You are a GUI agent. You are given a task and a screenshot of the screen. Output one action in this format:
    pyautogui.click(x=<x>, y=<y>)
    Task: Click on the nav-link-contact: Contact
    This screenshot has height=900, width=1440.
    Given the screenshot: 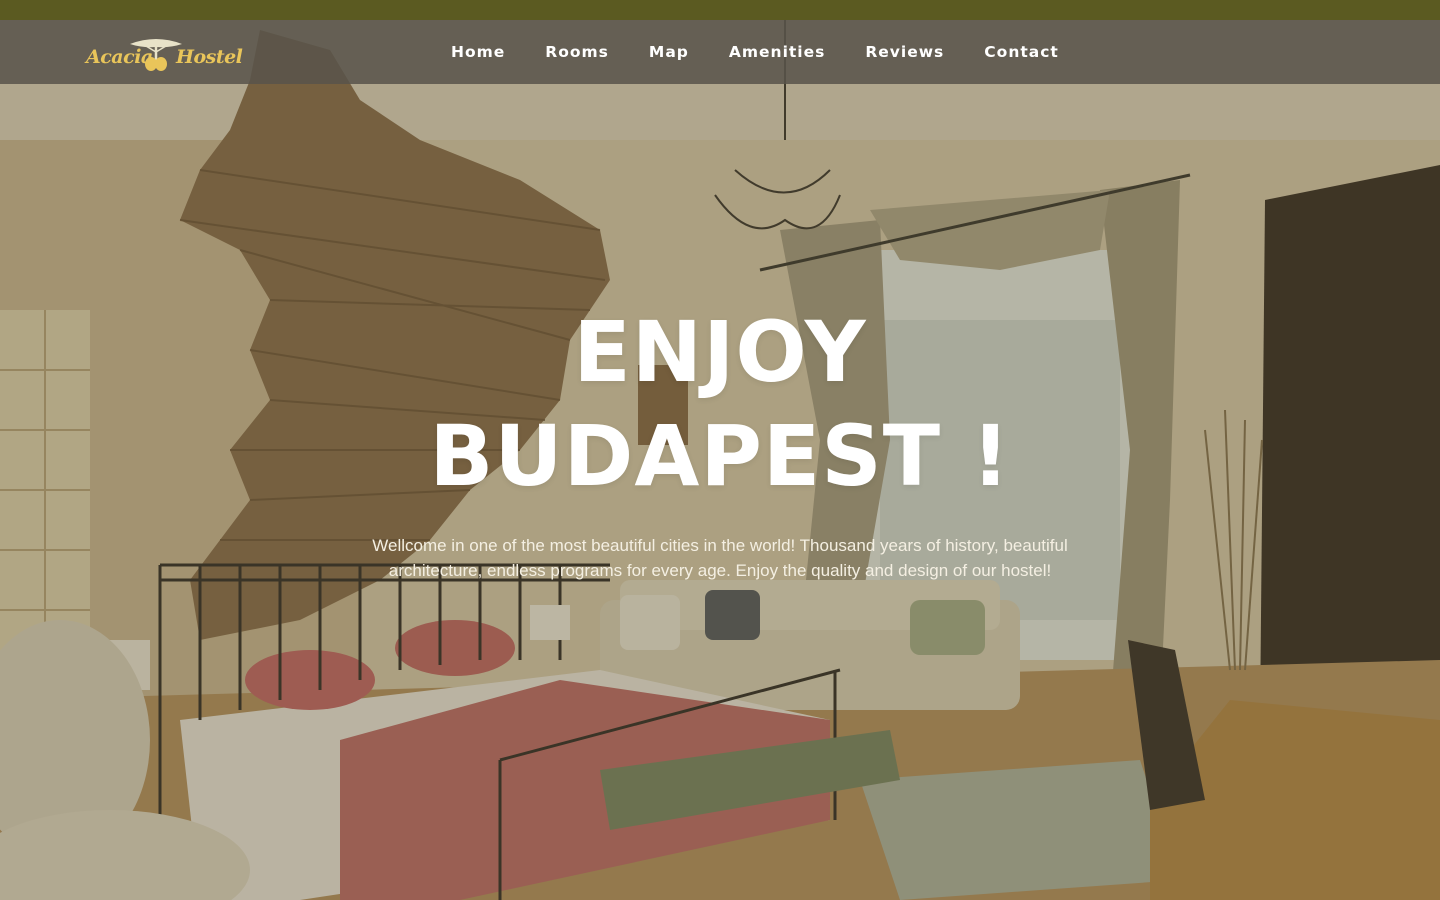 What is the action you would take?
    pyautogui.click(x=1021, y=52)
    